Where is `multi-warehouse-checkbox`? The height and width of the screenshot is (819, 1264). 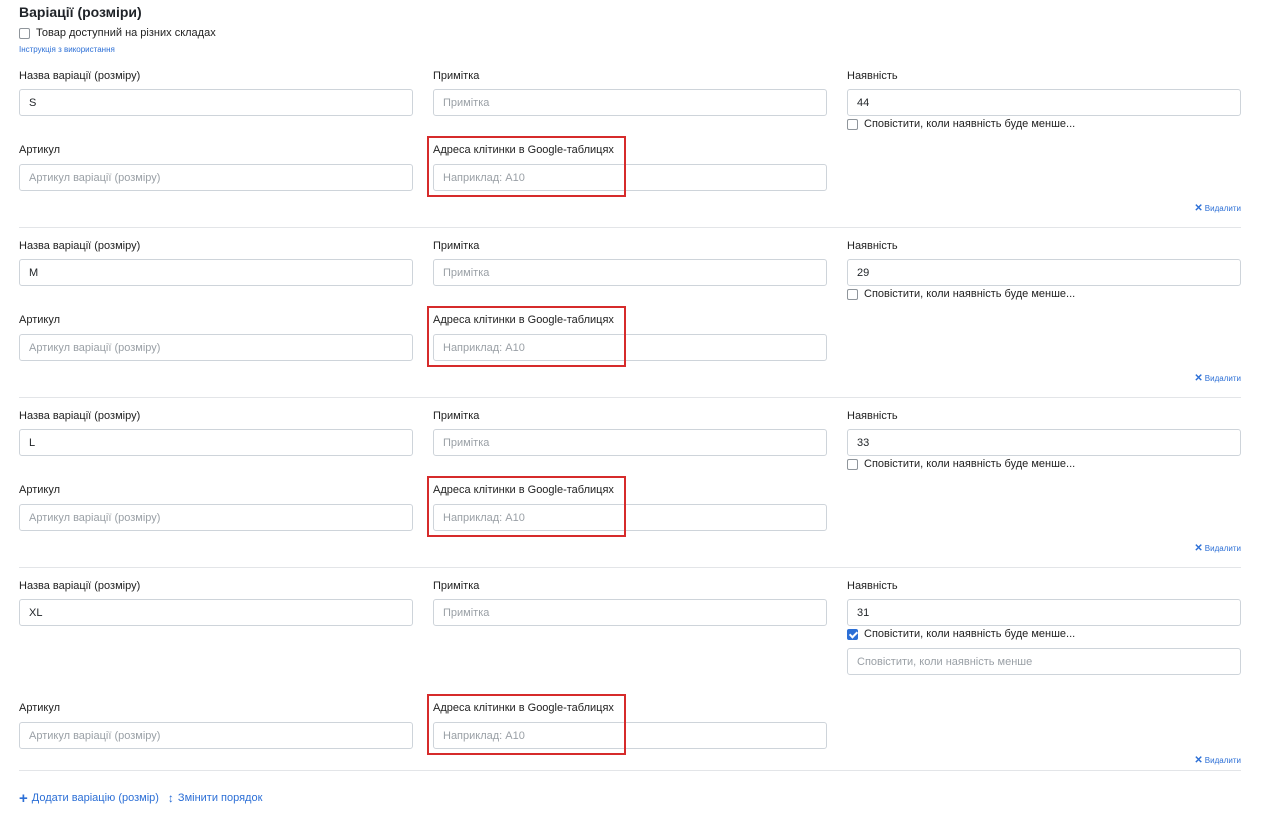
multi-warehouse-checkbox is located at coordinates (24, 33).